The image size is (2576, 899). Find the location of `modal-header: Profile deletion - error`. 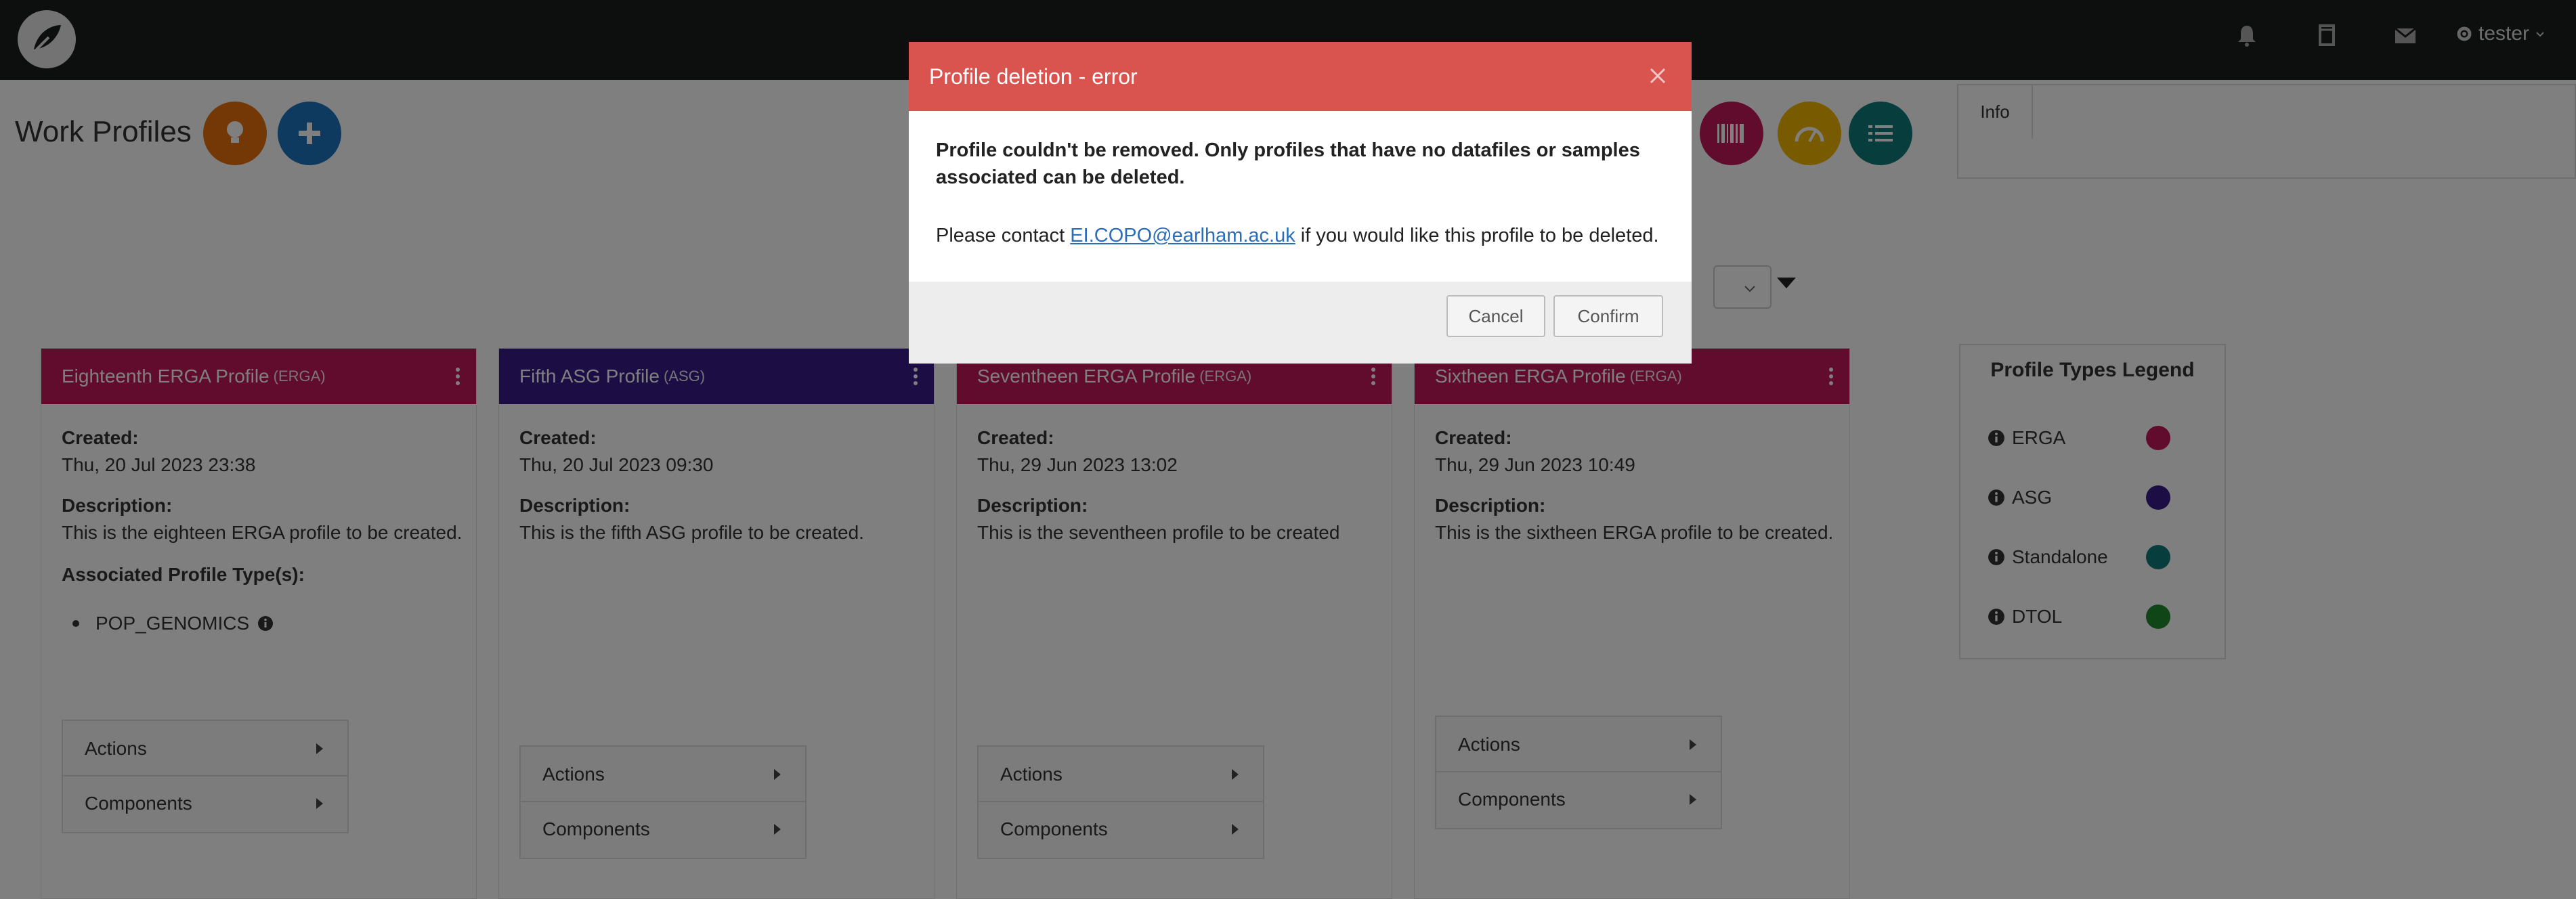

modal-header: Profile deletion - error is located at coordinates (1300, 76).